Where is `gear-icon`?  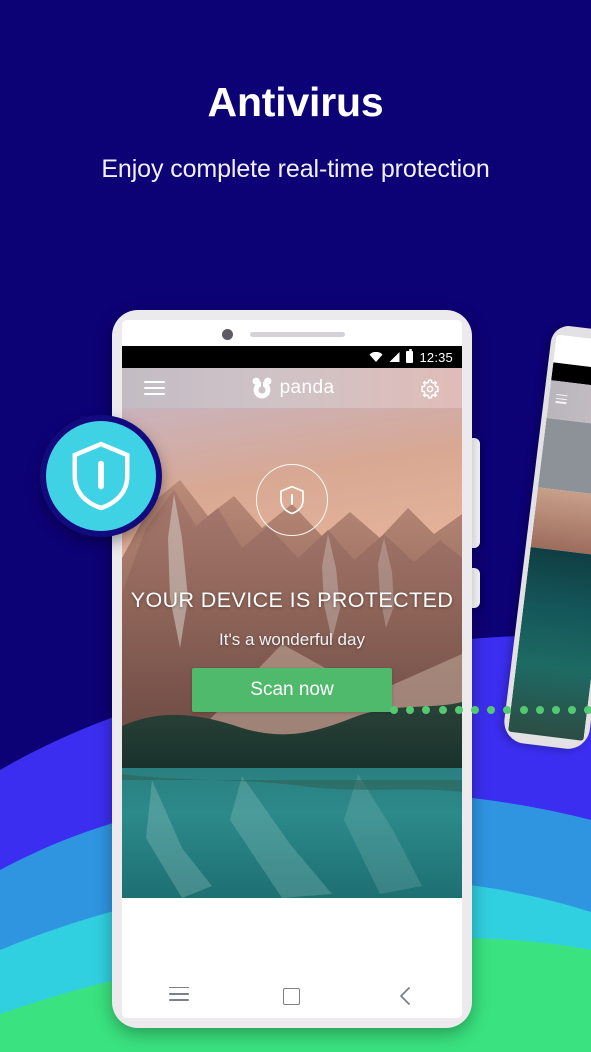
gear-icon is located at coordinates (430, 389).